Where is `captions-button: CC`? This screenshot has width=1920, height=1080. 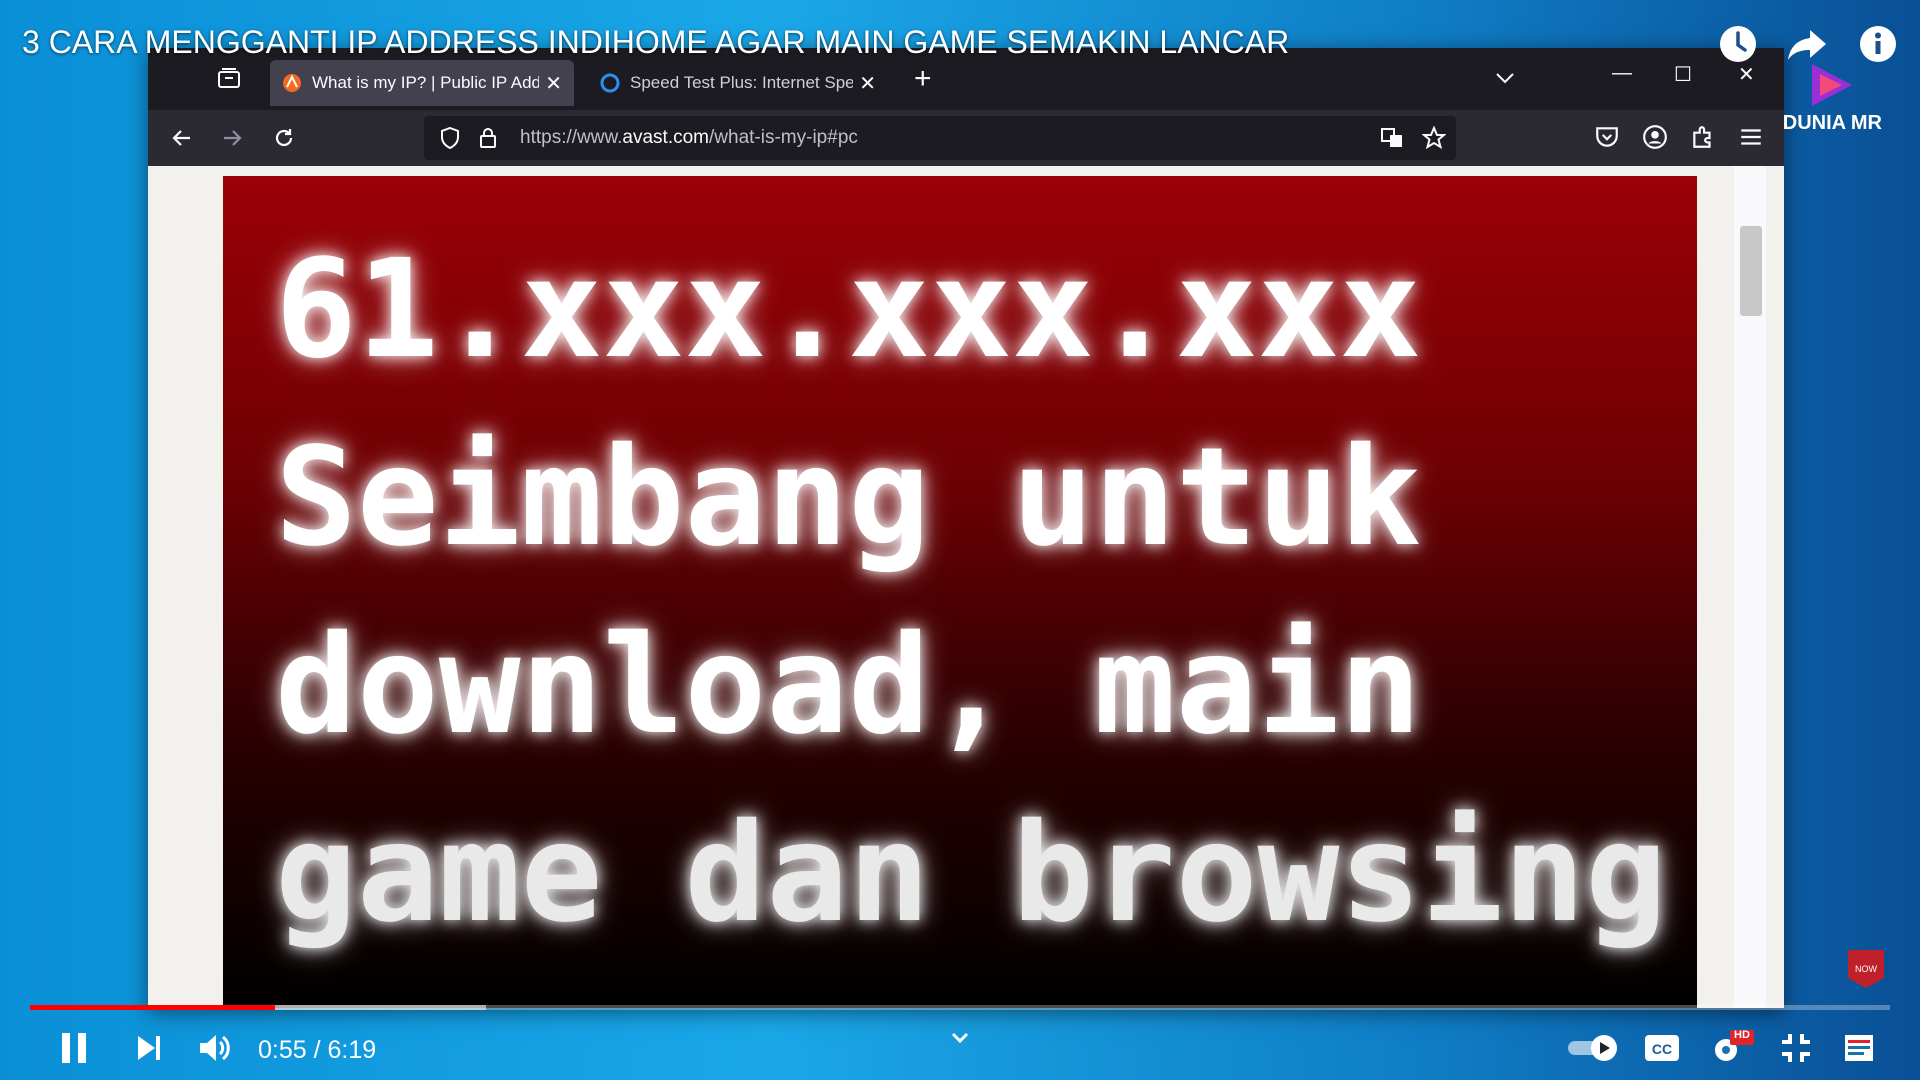
captions-button: CC is located at coordinates (1662, 1048).